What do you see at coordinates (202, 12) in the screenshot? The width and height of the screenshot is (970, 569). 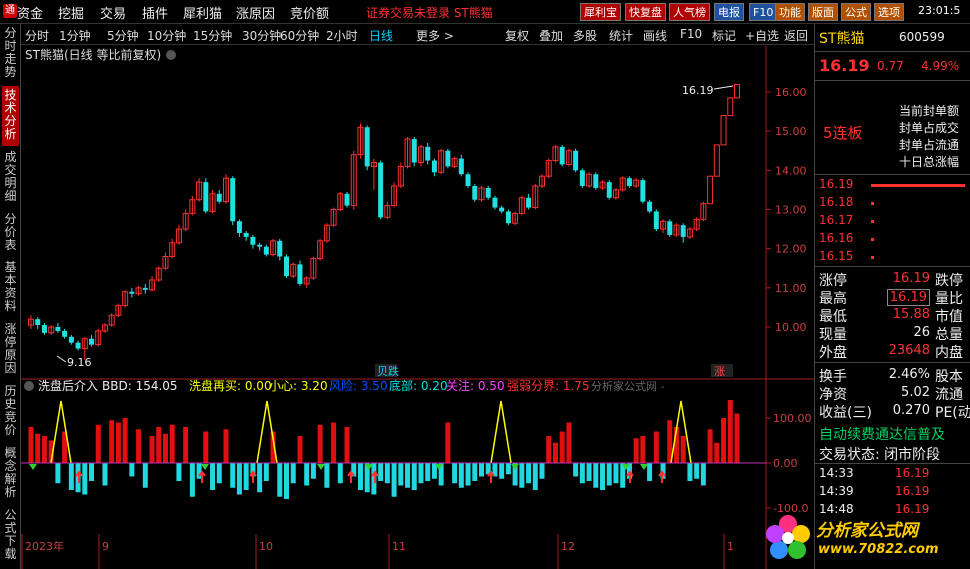 I see `menu-item-4: 犀利猫` at bounding box center [202, 12].